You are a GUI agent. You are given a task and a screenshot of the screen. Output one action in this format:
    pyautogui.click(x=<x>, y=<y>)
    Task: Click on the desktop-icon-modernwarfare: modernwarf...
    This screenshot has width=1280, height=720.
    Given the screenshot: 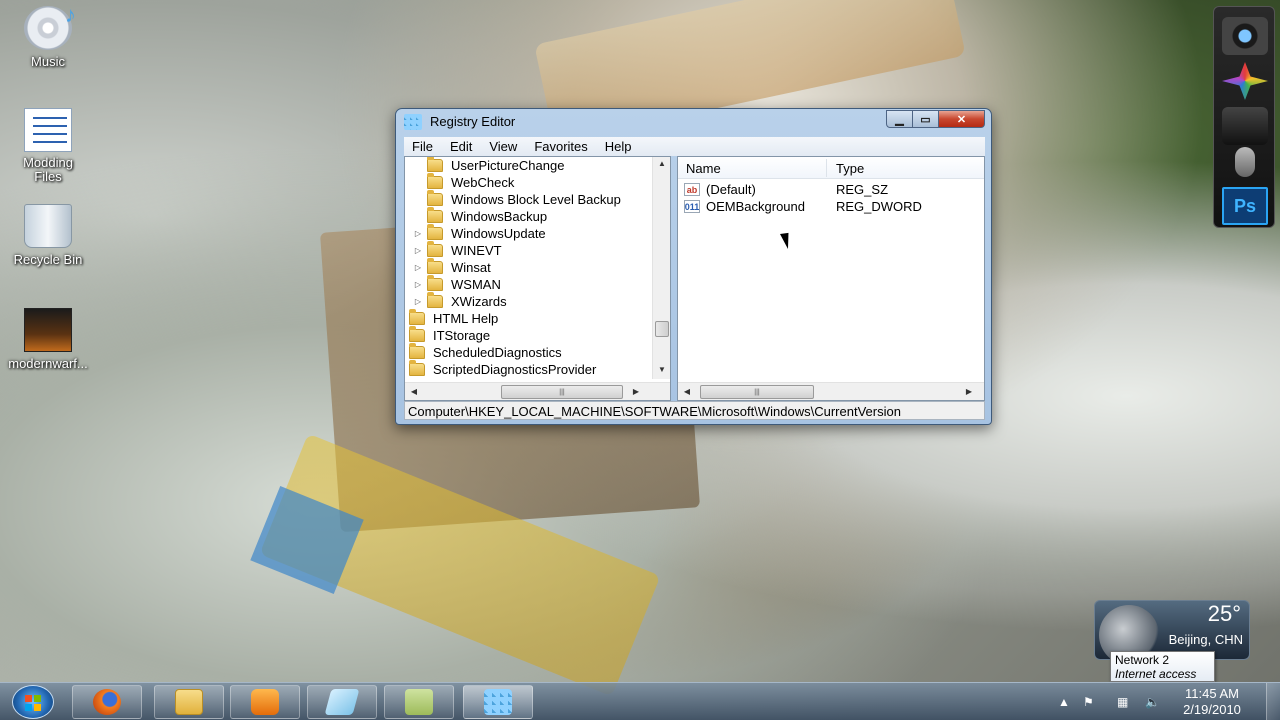 What is the action you would take?
    pyautogui.click(x=48, y=339)
    